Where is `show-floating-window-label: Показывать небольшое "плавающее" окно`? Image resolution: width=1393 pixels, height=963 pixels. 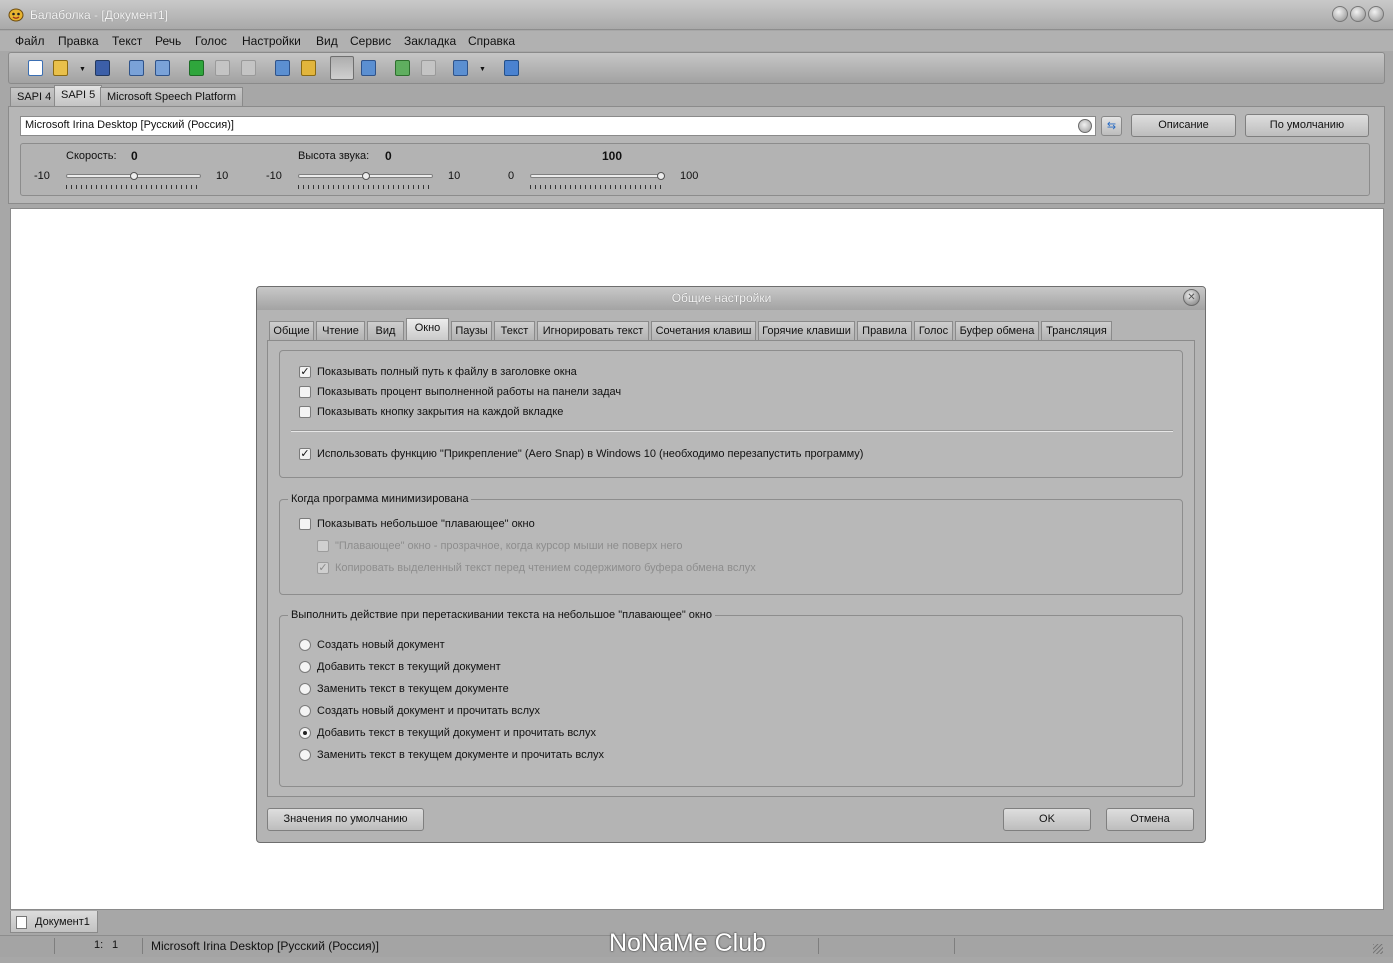 show-floating-window-label: Показывать небольшое "плавающее" окно is located at coordinates (426, 524).